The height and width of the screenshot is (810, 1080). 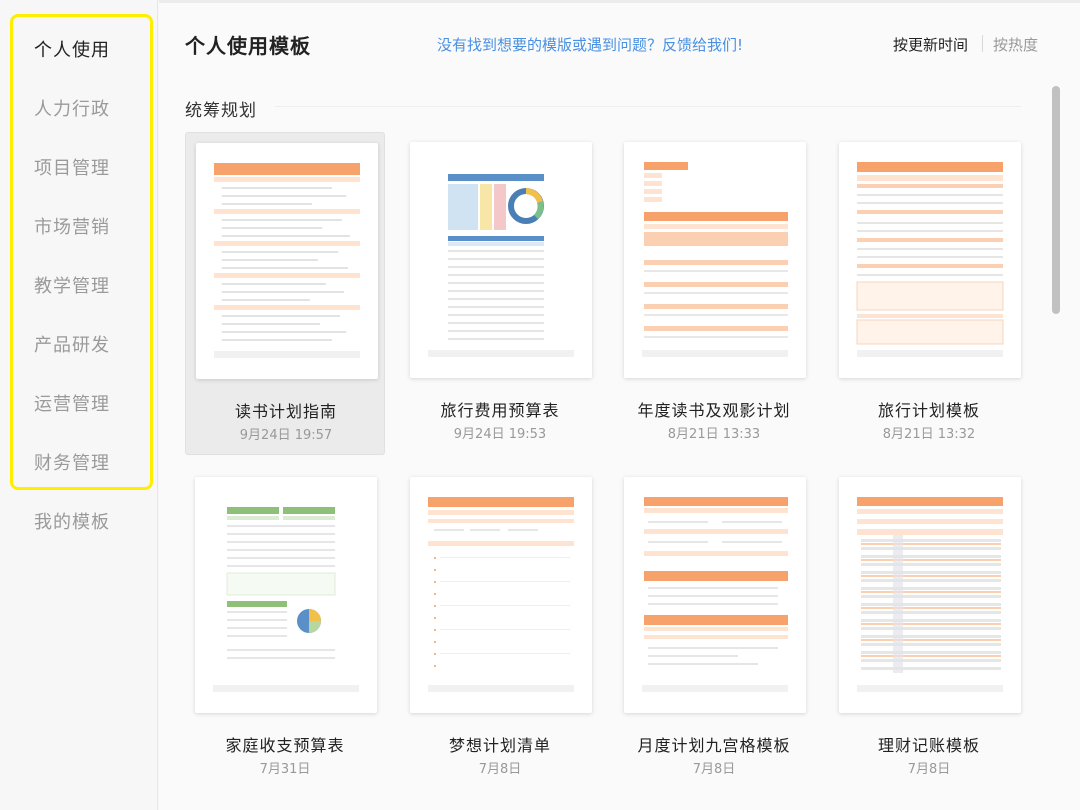 I want to click on template-date: 8月21日 13:33, so click(x=714, y=434).